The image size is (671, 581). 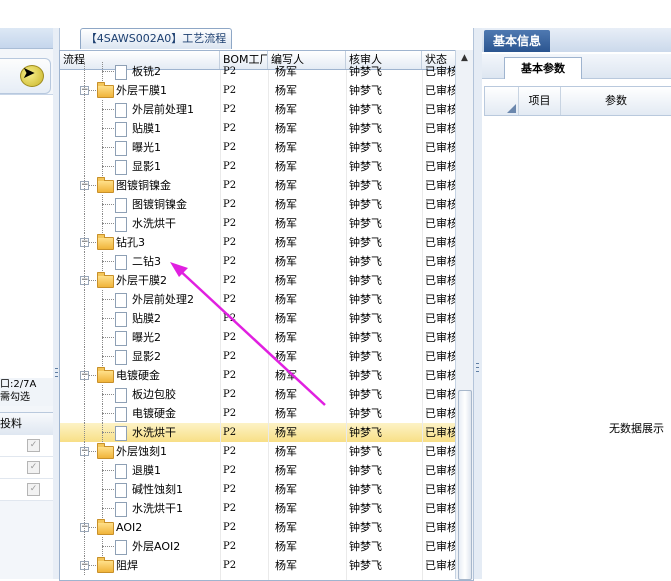 What do you see at coordinates (258, 71) in the screenshot?
I see `tree-step-row: 板铣2 P2 杨军 钟梦飞 已审核` at bounding box center [258, 71].